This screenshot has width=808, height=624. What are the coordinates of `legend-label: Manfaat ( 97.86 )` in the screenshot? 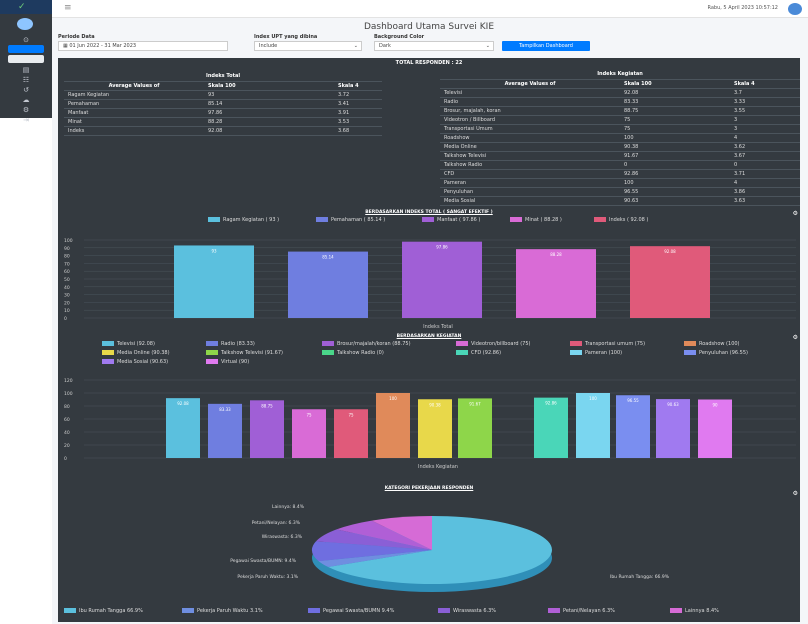 It's located at (459, 220).